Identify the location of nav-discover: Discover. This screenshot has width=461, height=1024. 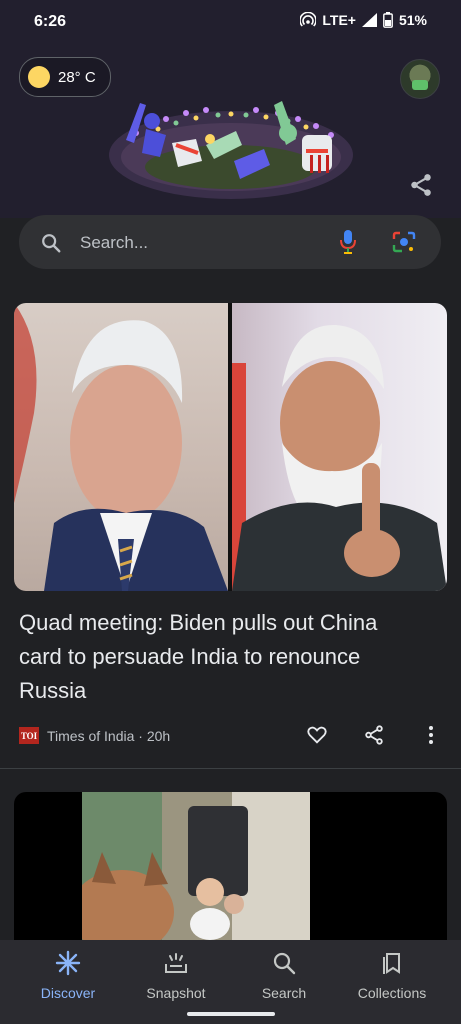
(68, 975).